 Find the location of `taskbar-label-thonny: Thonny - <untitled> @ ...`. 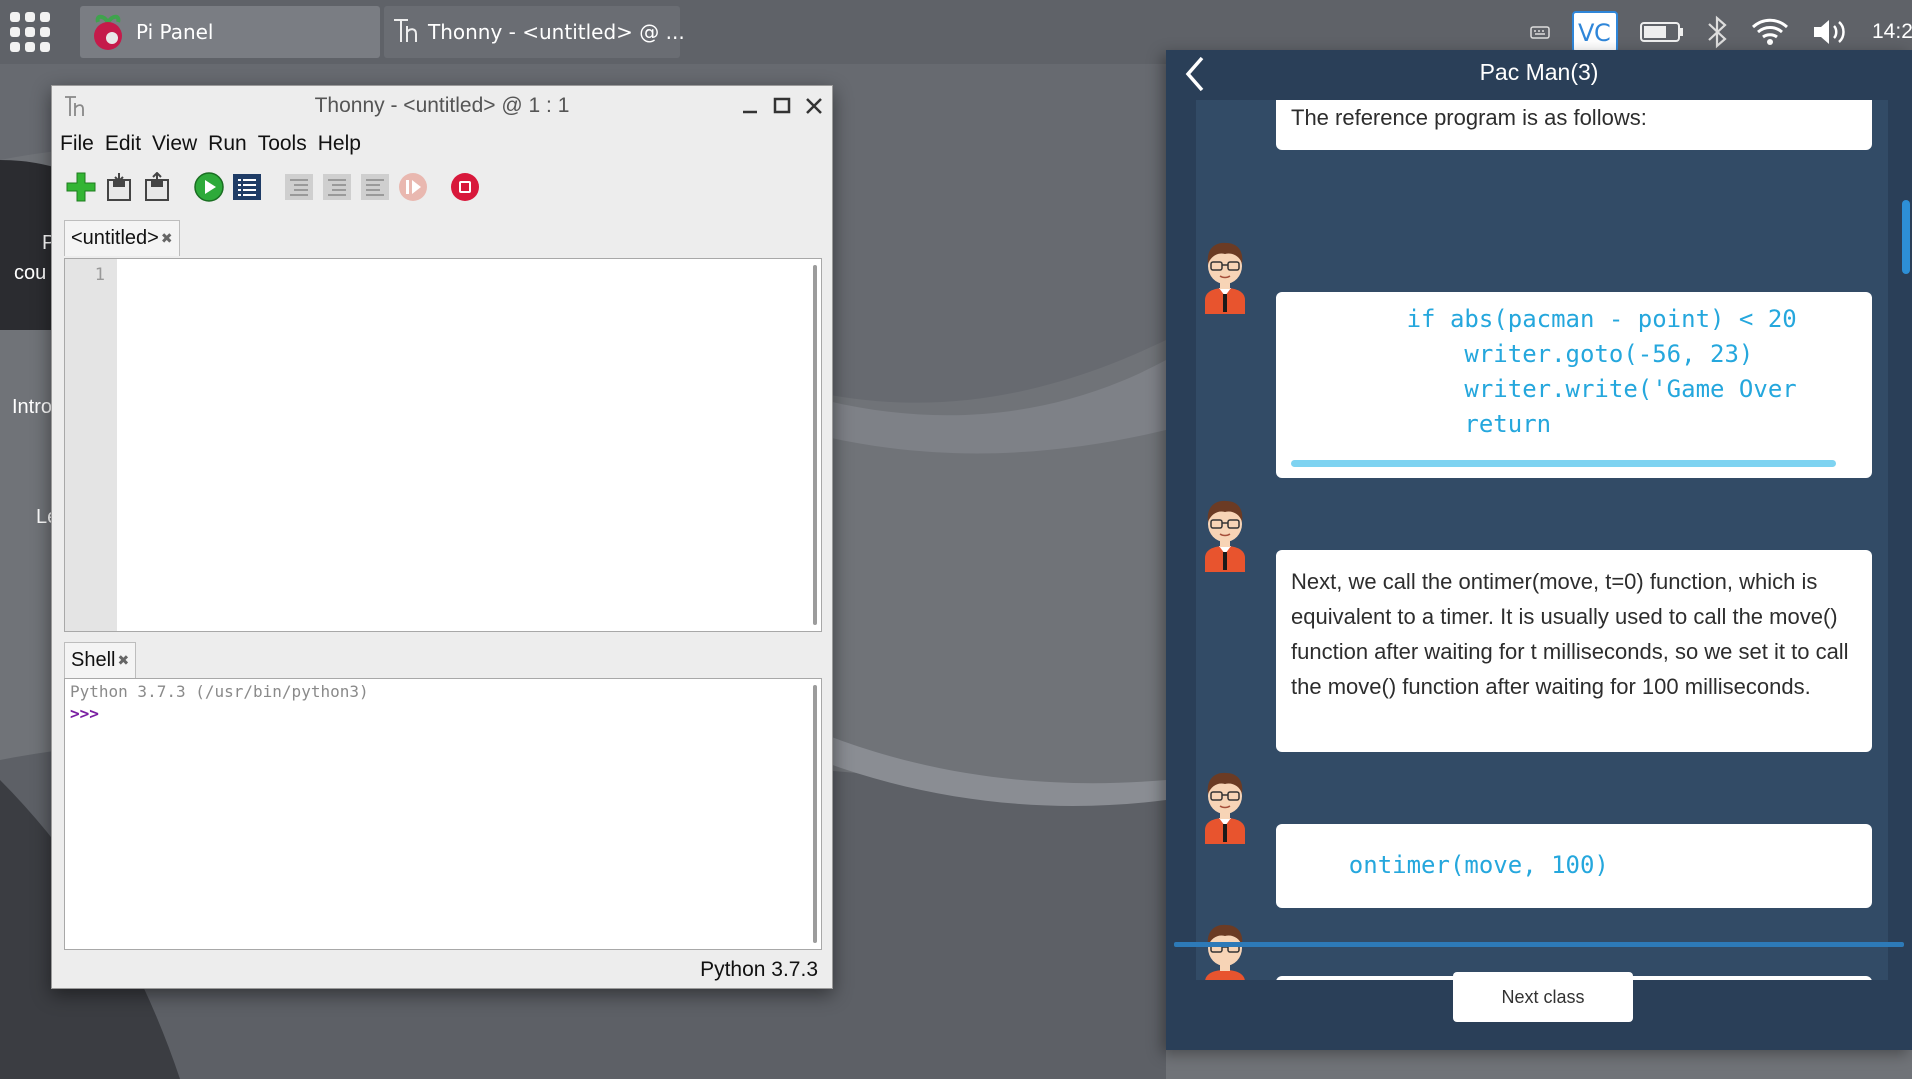

taskbar-label-thonny: Thonny - <untitled> @ ... is located at coordinates (556, 32).